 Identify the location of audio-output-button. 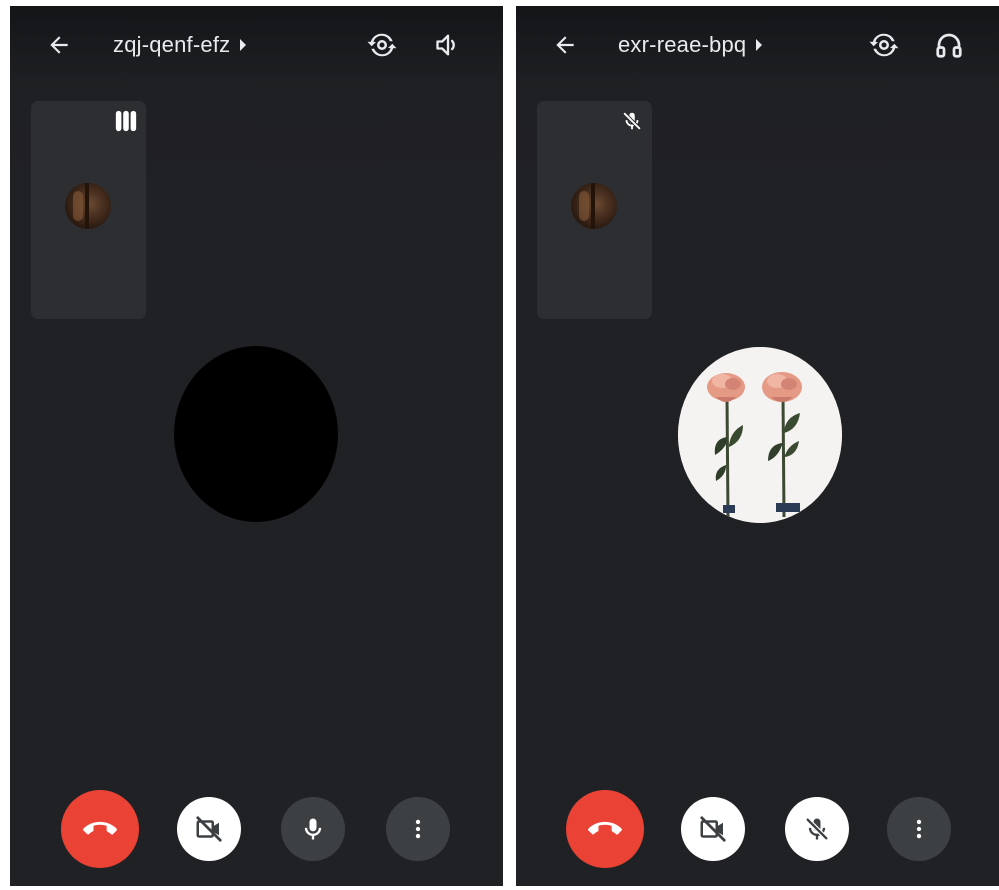
(949, 45).